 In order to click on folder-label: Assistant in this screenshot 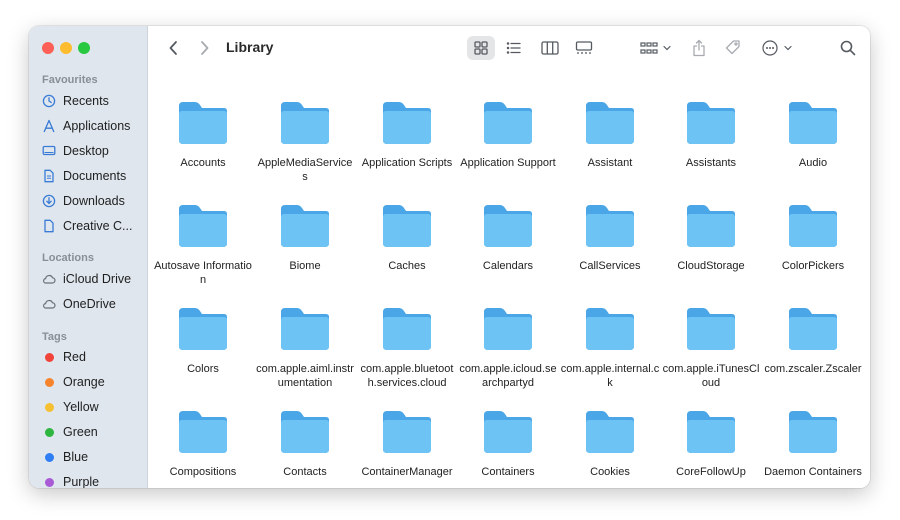, I will do `click(610, 163)`.